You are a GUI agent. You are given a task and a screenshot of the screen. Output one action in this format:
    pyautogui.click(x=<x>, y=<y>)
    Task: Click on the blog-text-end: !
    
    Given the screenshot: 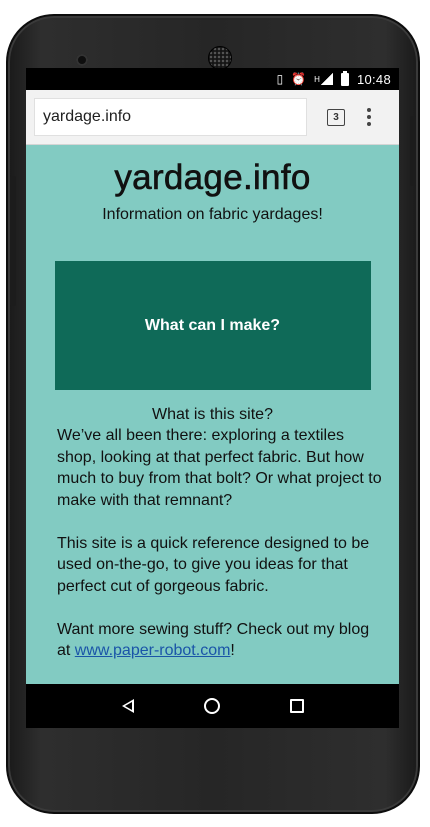 What is the action you would take?
    pyautogui.click(x=232, y=650)
    